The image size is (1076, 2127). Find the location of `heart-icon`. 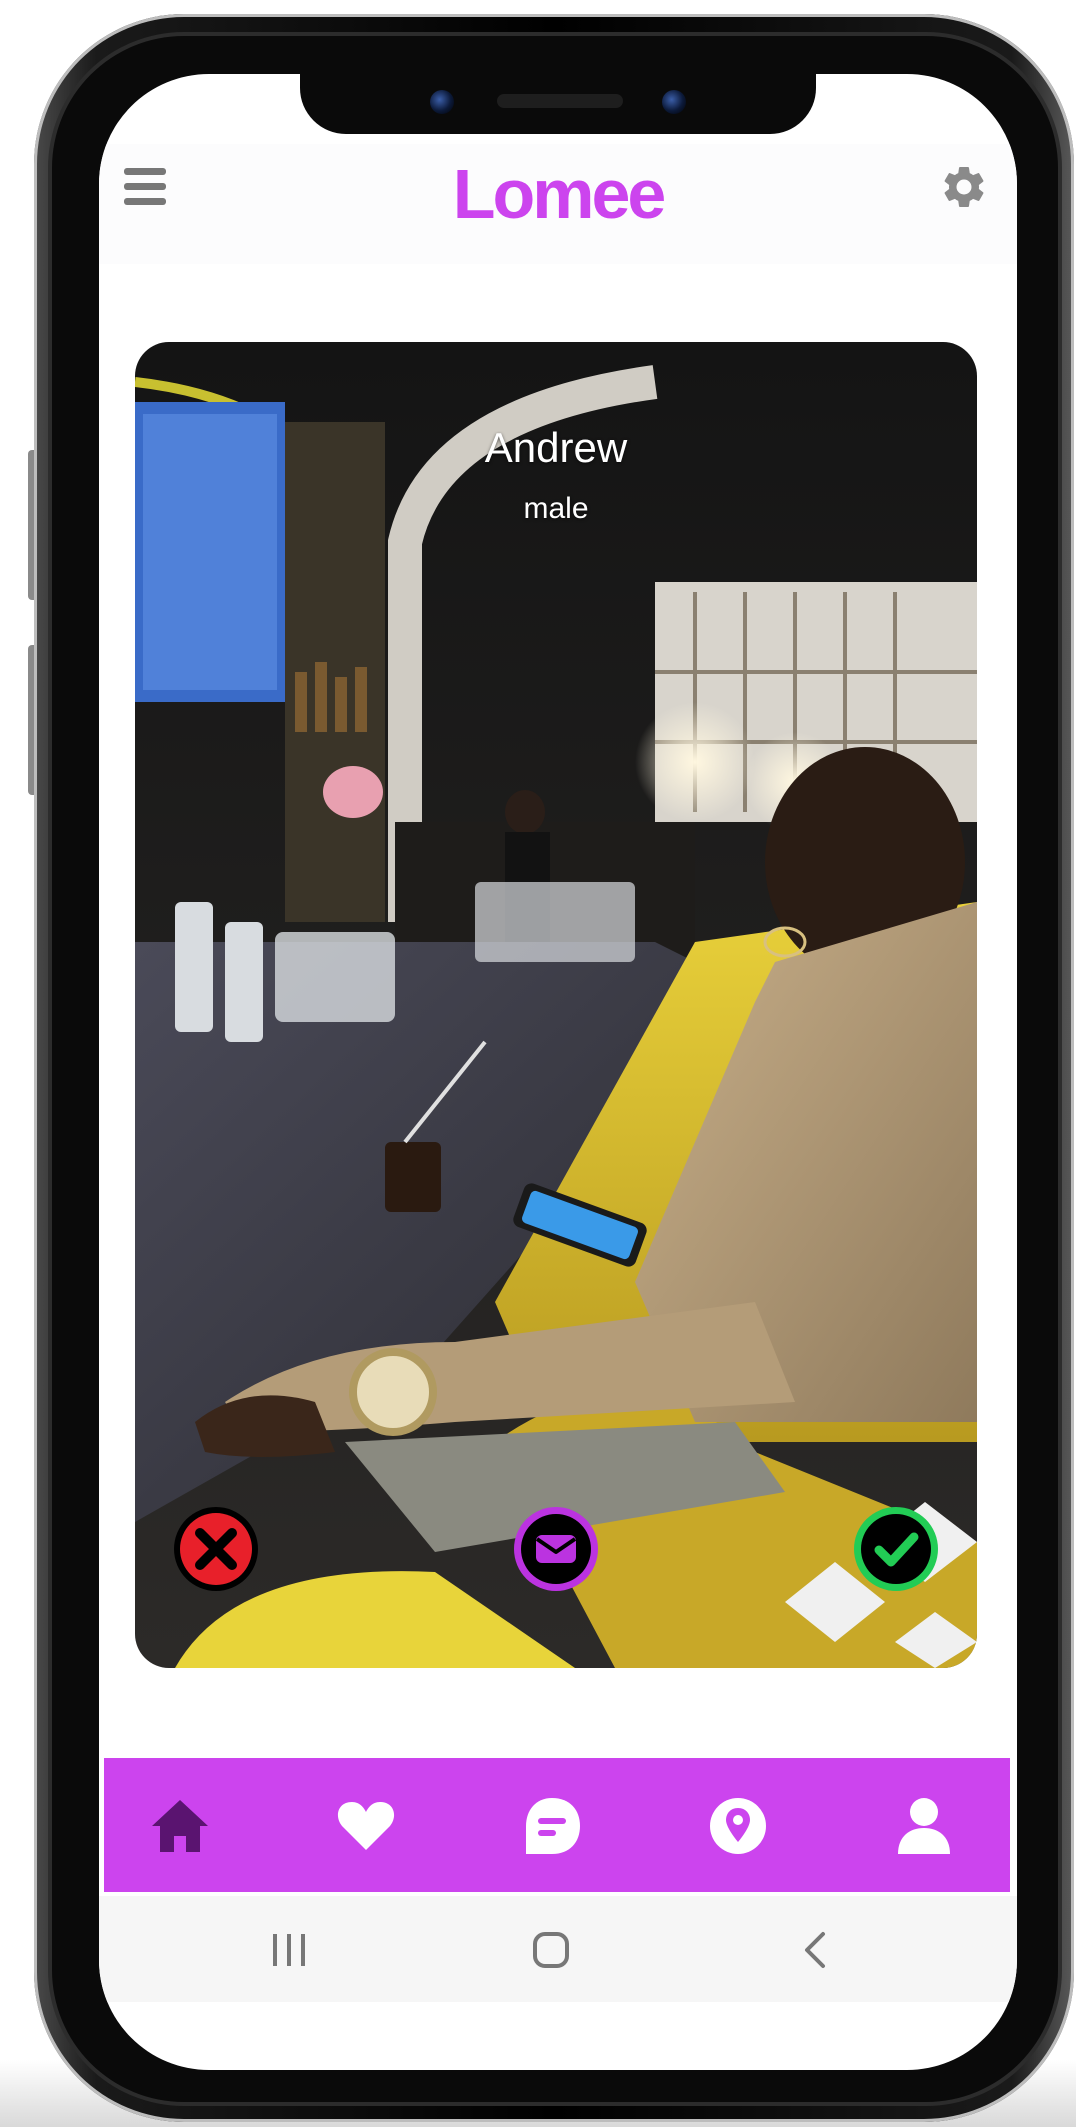

heart-icon is located at coordinates (366, 1826).